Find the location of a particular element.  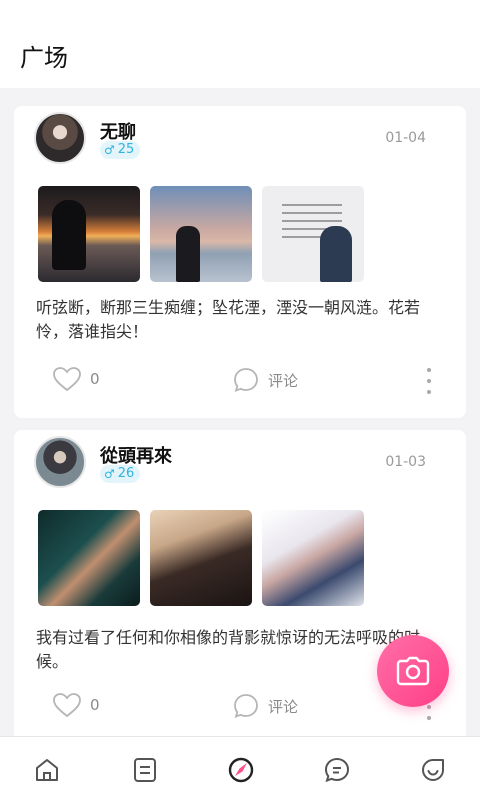

nav-list is located at coordinates (145, 770).